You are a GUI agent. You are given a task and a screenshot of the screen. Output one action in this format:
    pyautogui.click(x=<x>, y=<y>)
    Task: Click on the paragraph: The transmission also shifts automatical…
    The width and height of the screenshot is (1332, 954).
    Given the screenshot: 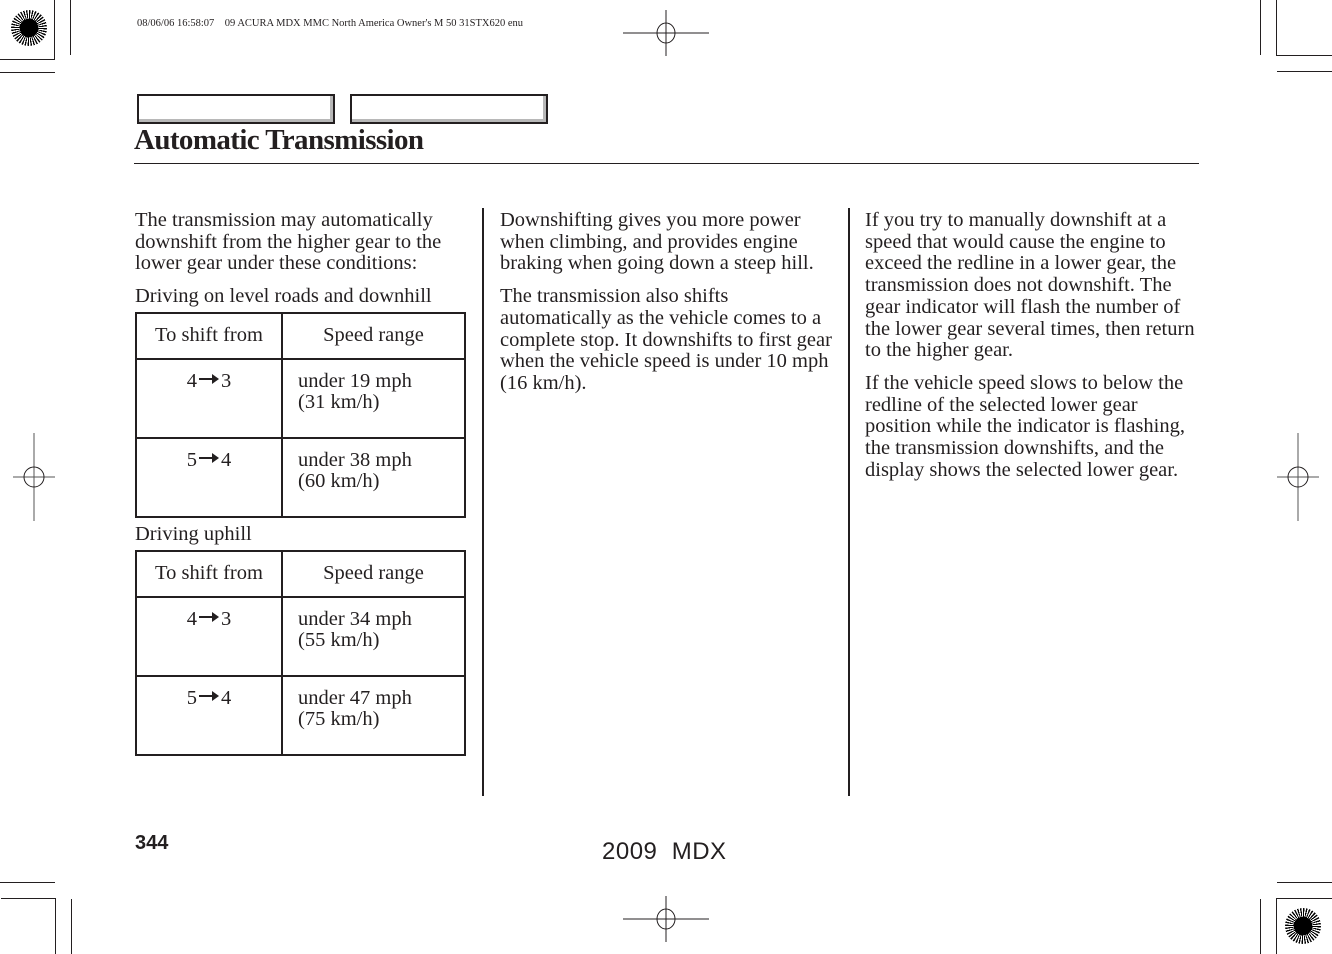 What is the action you would take?
    pyautogui.click(x=666, y=339)
    